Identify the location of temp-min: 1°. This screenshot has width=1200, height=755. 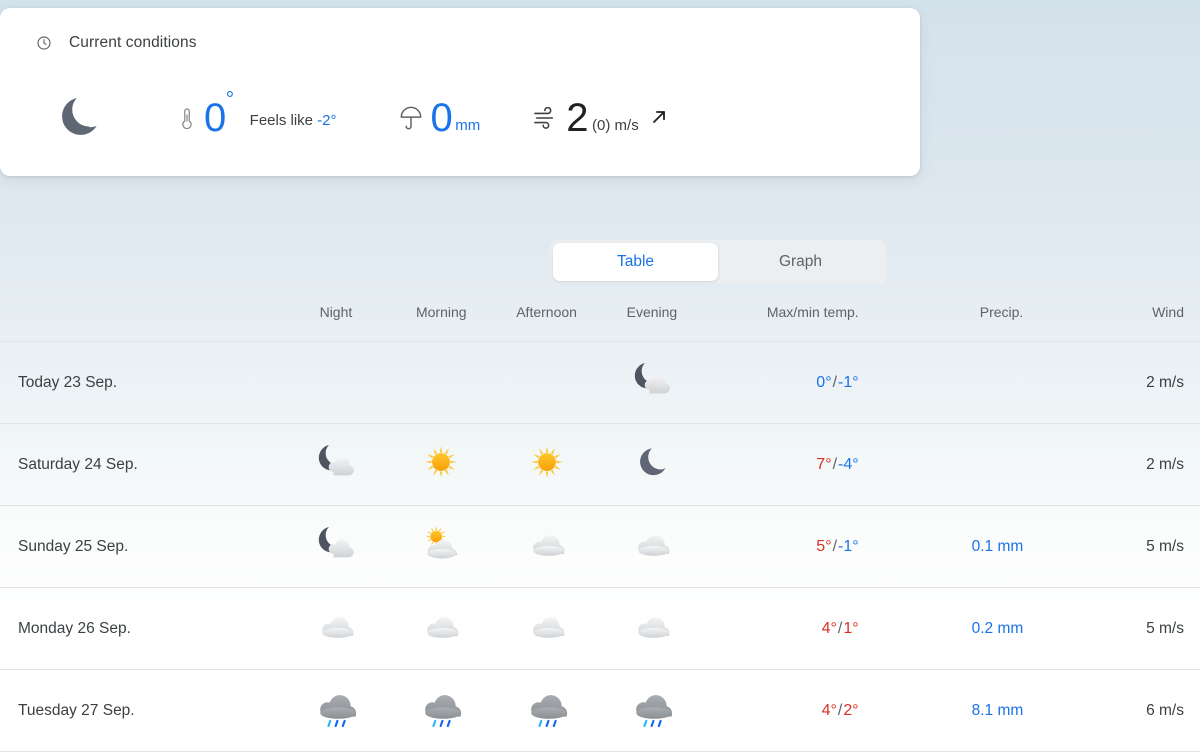
(851, 628).